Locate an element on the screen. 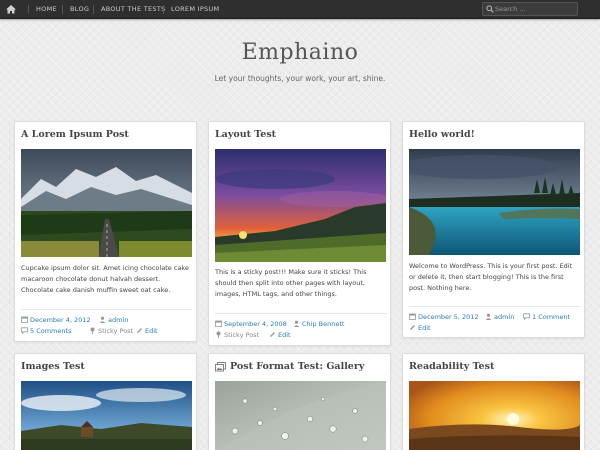  post-title: Post Format Test: Gallery is located at coordinates (297, 366).